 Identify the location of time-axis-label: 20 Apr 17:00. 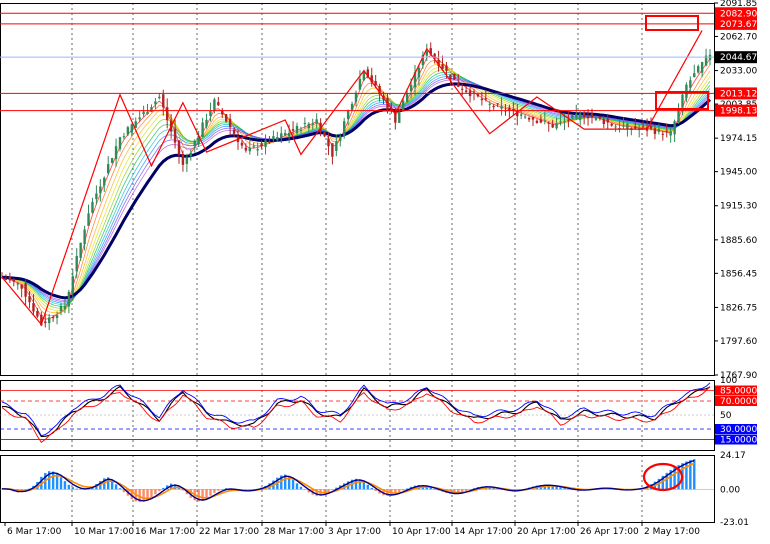
(546, 532).